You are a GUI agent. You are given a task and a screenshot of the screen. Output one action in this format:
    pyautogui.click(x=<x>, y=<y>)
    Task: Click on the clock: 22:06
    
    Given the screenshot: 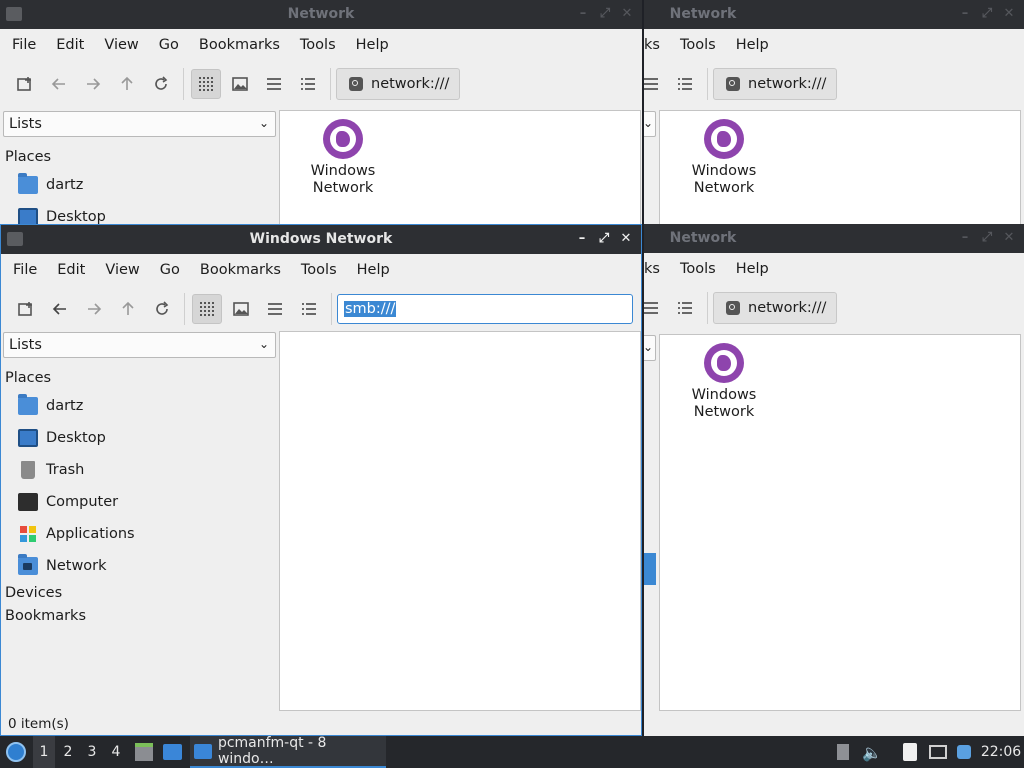 What is the action you would take?
    pyautogui.click(x=1001, y=752)
    